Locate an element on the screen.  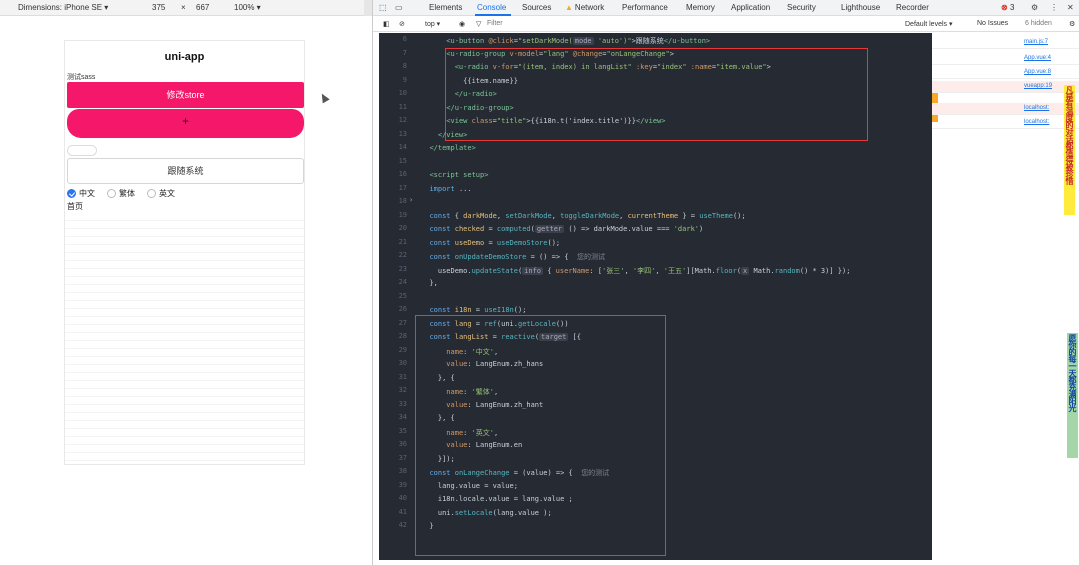
source-link: App.vue:8 is located at coordinates (1037, 72).